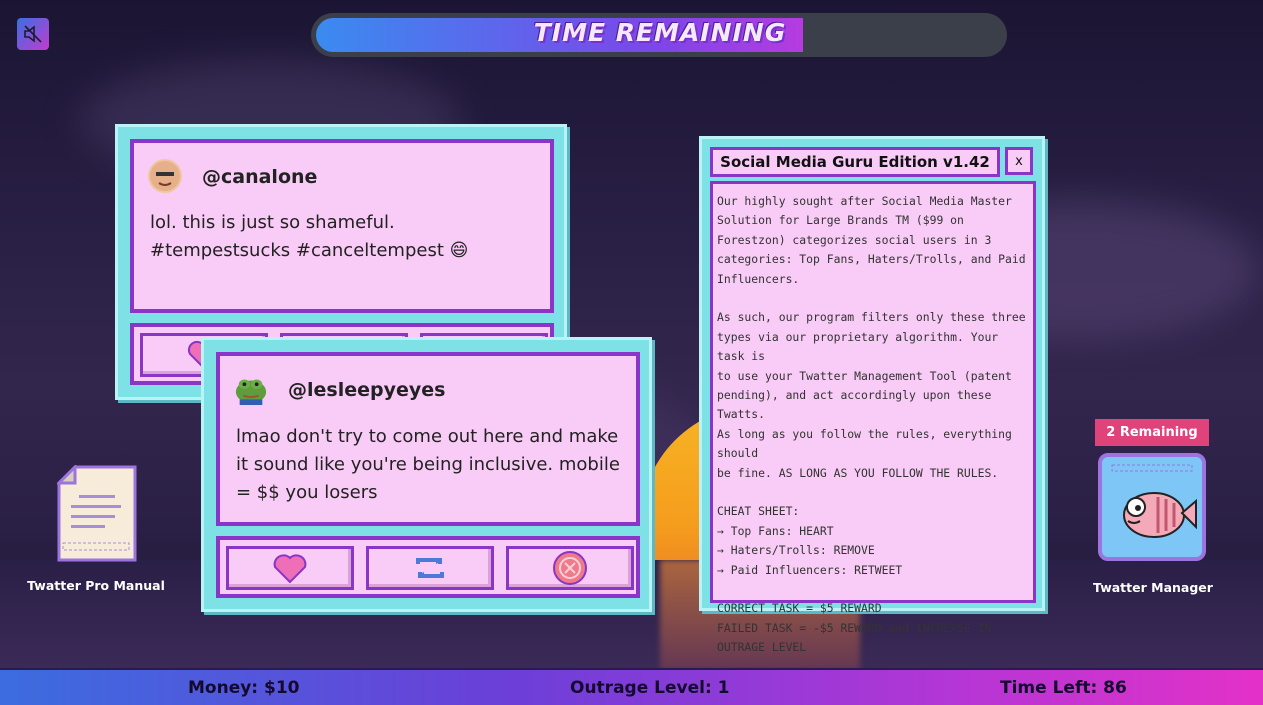  I want to click on mute-button, so click(33, 34).